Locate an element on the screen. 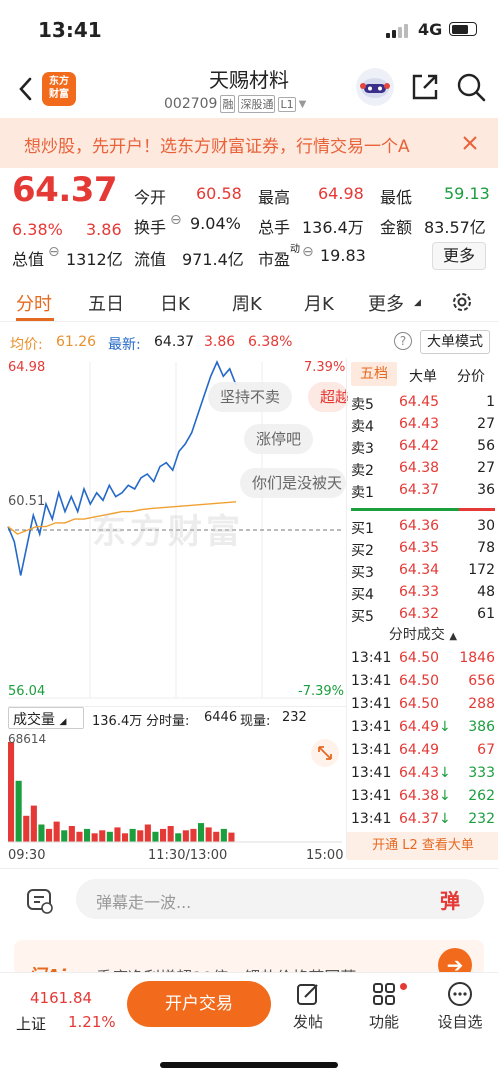 This screenshot has width=498, height=1080. close-icon is located at coordinates (470, 143).